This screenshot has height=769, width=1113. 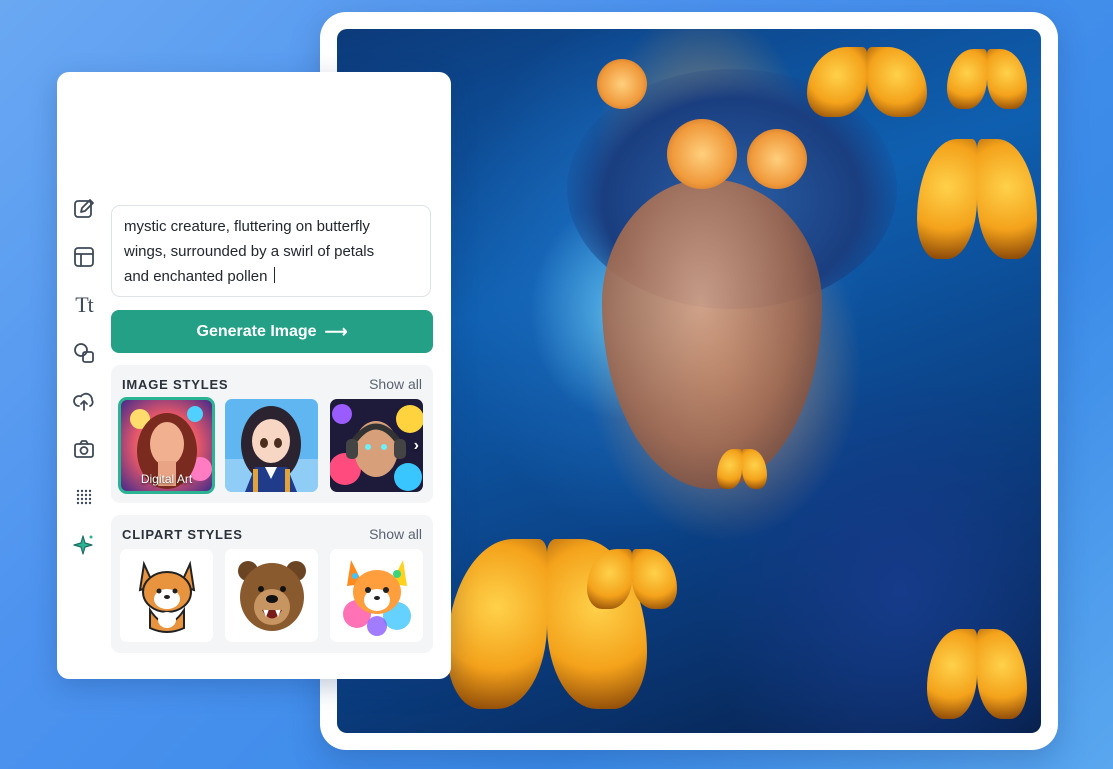 What do you see at coordinates (336, 332) in the screenshot?
I see `arrow-right-icon: ⟶` at bounding box center [336, 332].